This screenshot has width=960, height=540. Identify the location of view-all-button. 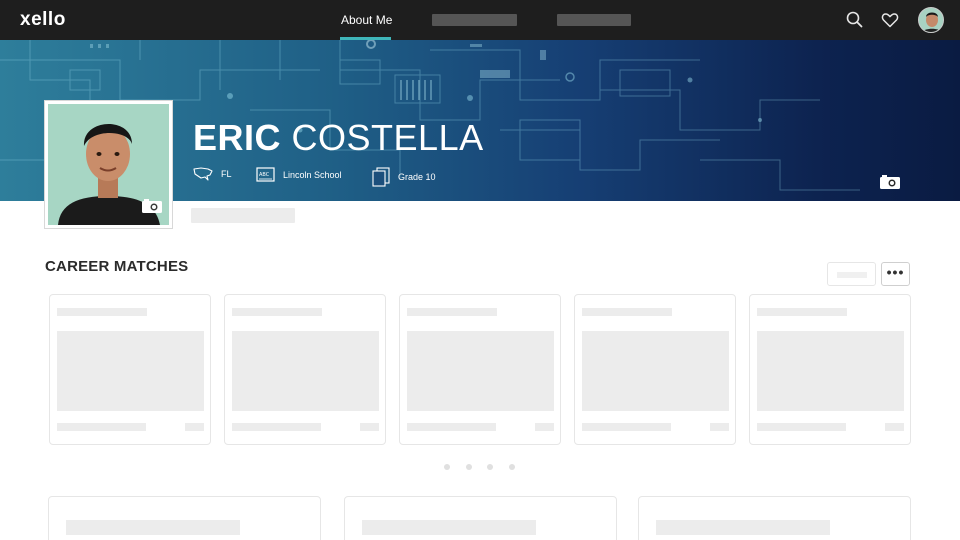
(851, 274).